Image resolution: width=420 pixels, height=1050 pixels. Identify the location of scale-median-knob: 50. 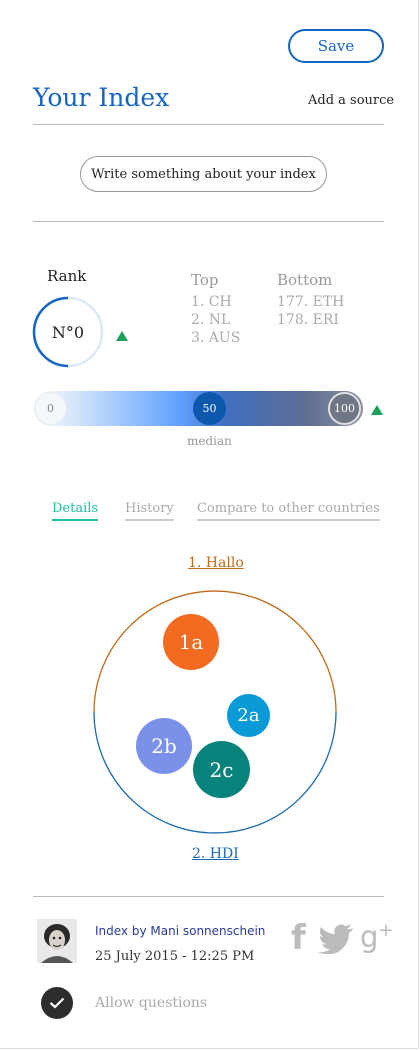
(209, 408).